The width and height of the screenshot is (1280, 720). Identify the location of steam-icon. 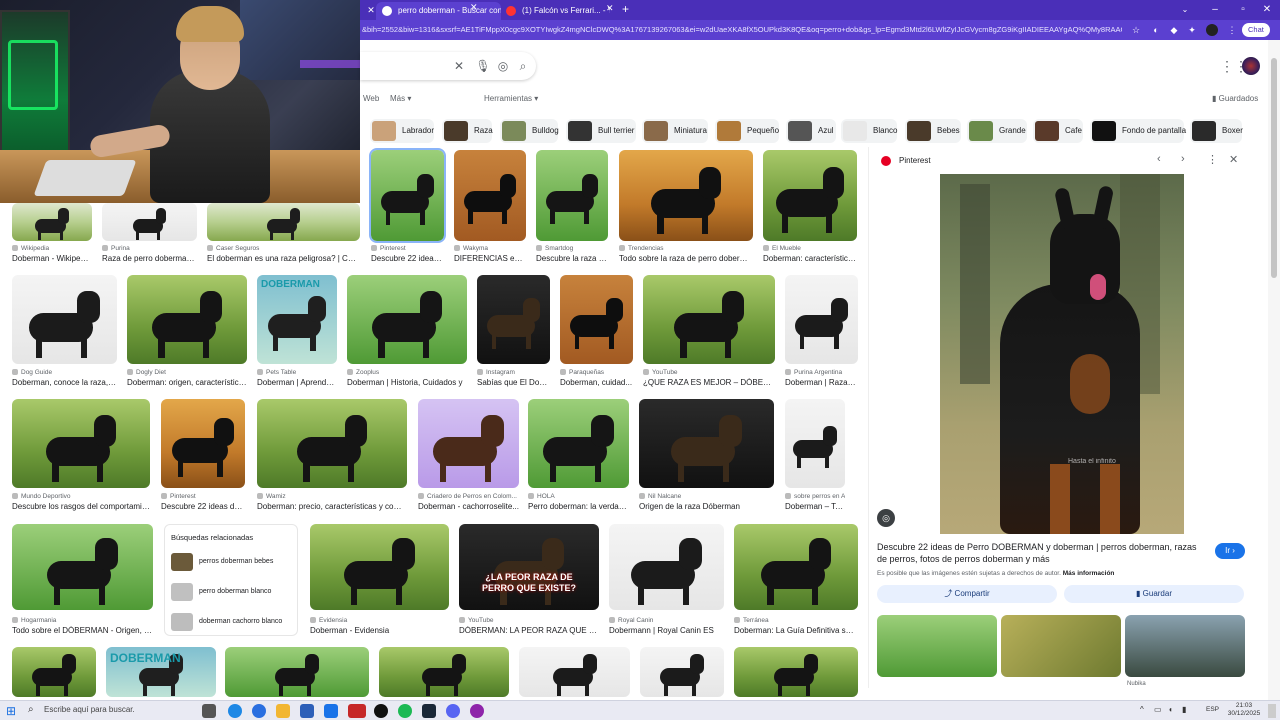
(429, 711).